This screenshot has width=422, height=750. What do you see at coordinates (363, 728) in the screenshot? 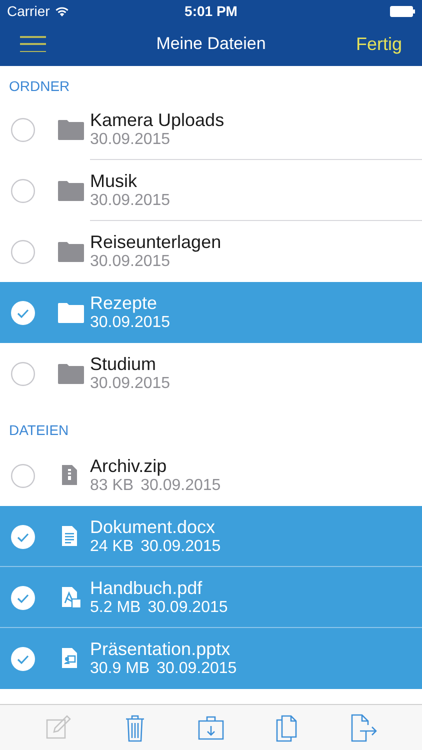
I see `export-icon` at bounding box center [363, 728].